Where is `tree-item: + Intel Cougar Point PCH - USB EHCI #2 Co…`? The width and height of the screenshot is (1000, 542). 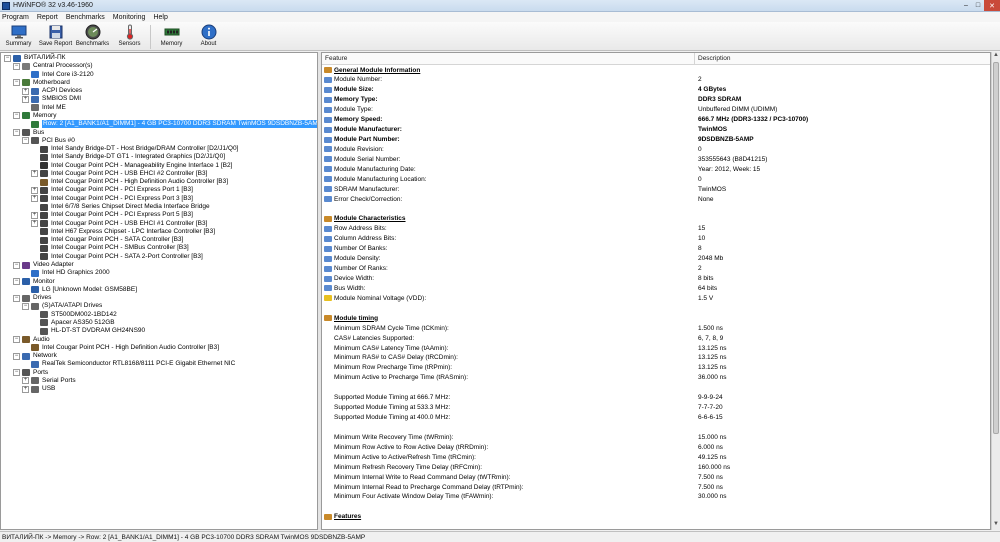 tree-item: + Intel Cougar Point PCH - USB EHCI #2 Co… is located at coordinates (119, 174).